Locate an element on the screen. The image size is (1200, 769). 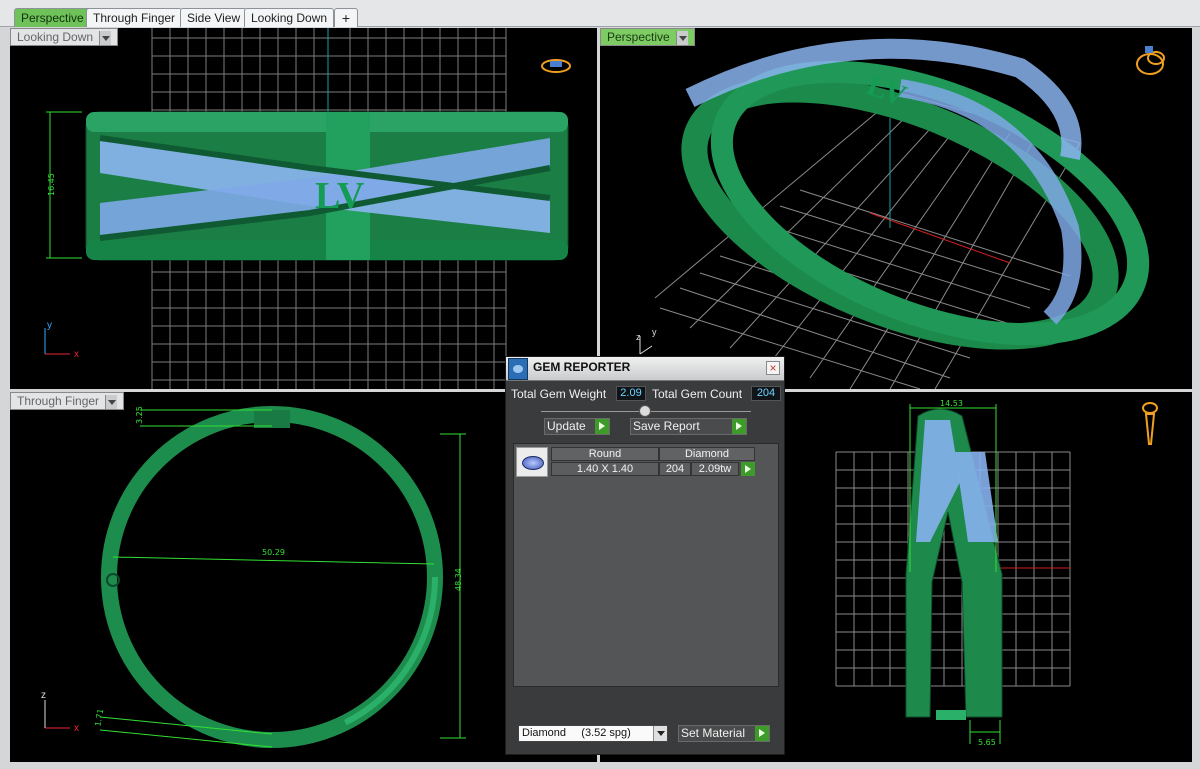
total-gem-count-label: Total Gem Count is located at coordinates (697, 394).